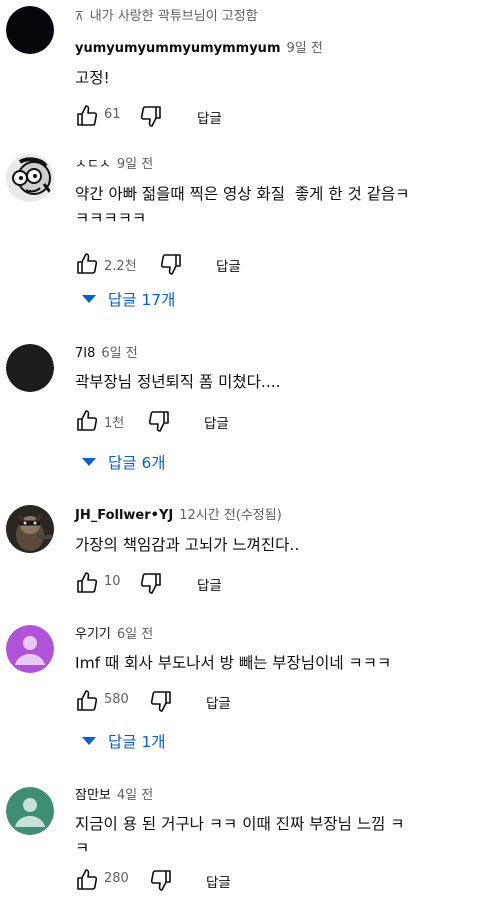  I want to click on like-count: 61, so click(112, 114).